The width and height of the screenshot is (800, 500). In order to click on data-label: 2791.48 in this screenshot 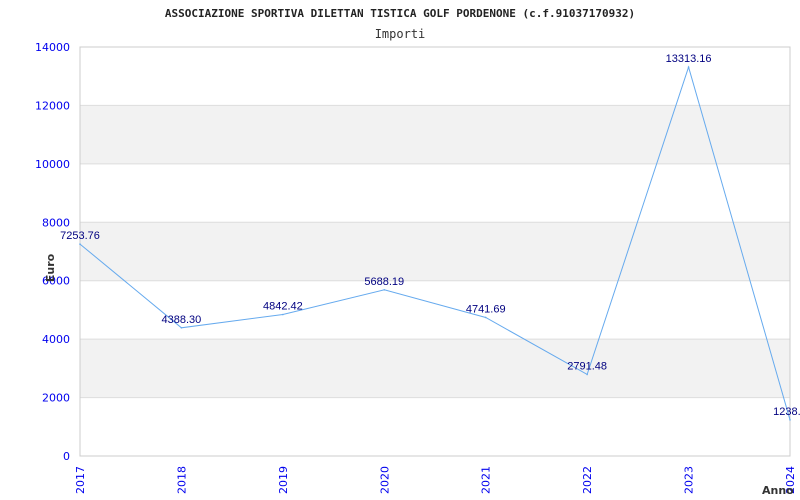, I will do `click(587, 366)`.